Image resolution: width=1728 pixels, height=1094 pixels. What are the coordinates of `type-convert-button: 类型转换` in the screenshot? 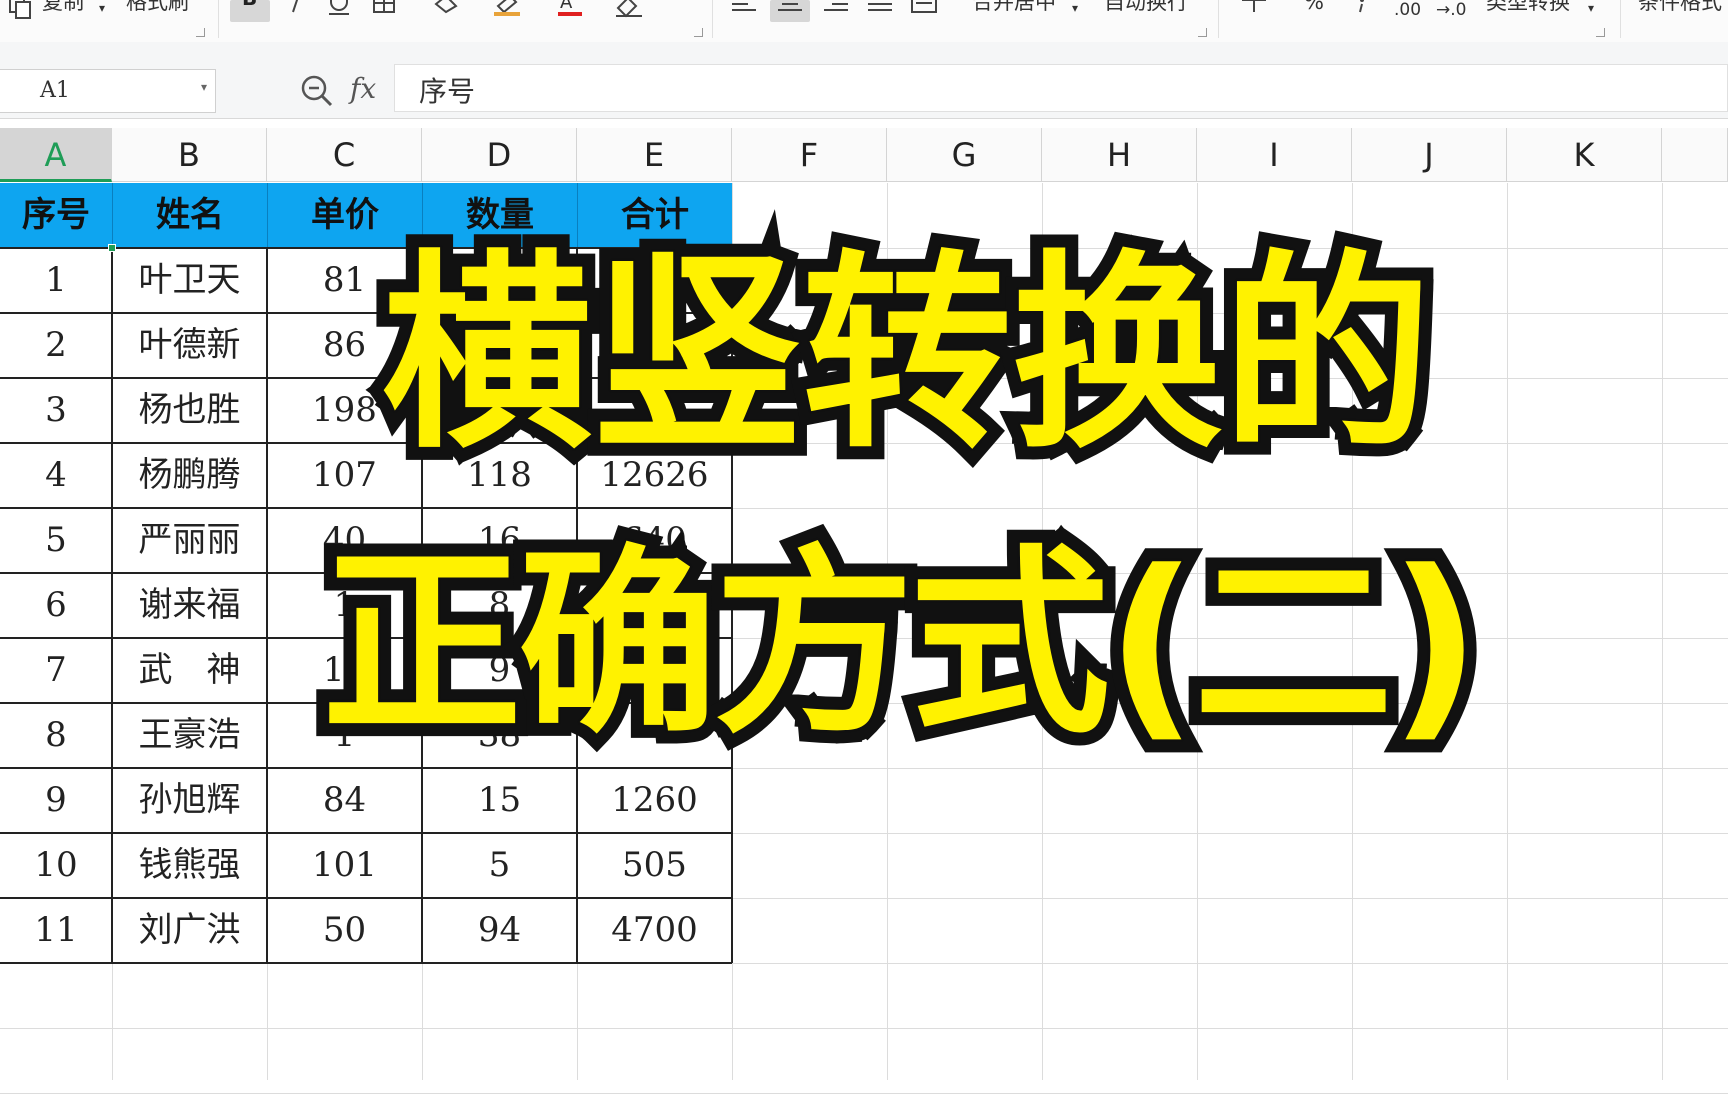 It's located at (1528, 7).